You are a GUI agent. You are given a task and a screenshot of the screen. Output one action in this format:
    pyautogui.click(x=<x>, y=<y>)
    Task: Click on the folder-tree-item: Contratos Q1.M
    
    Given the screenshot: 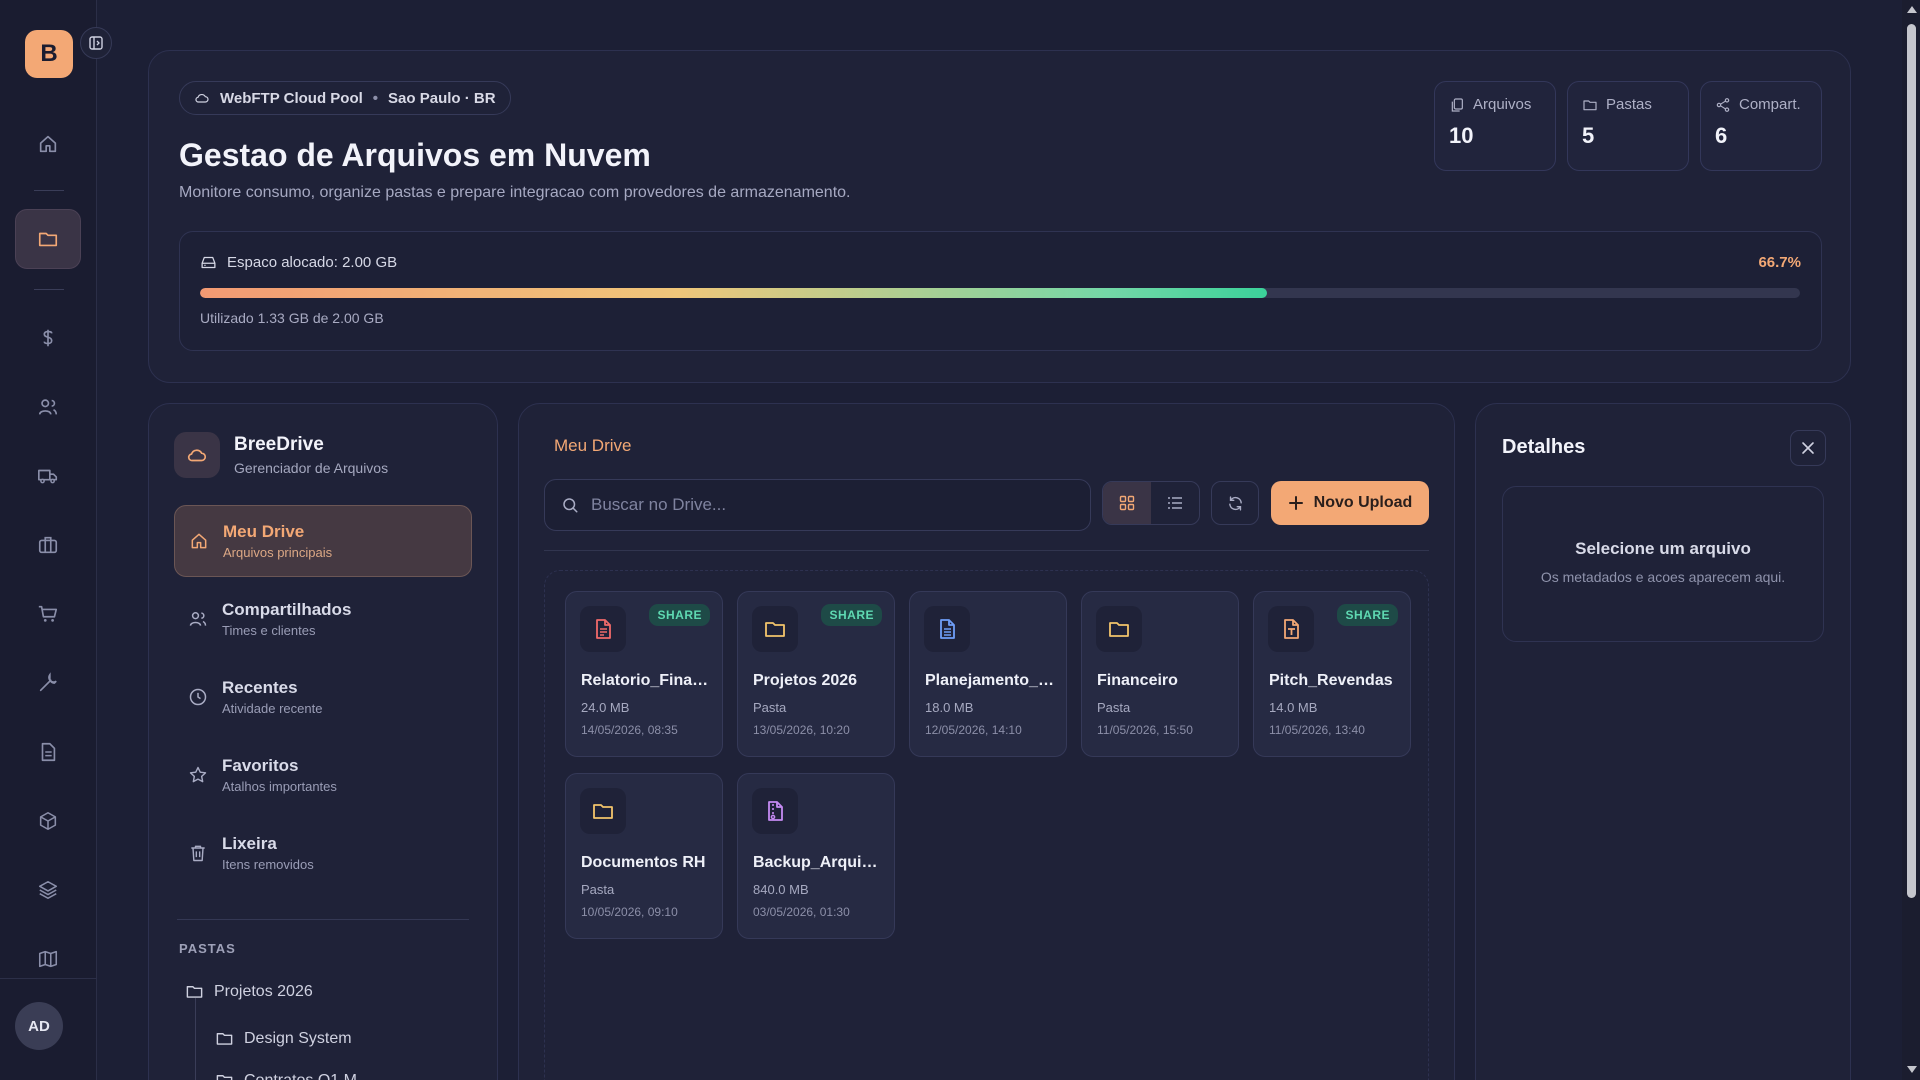 What is the action you would take?
    pyautogui.click(x=286, y=1075)
    